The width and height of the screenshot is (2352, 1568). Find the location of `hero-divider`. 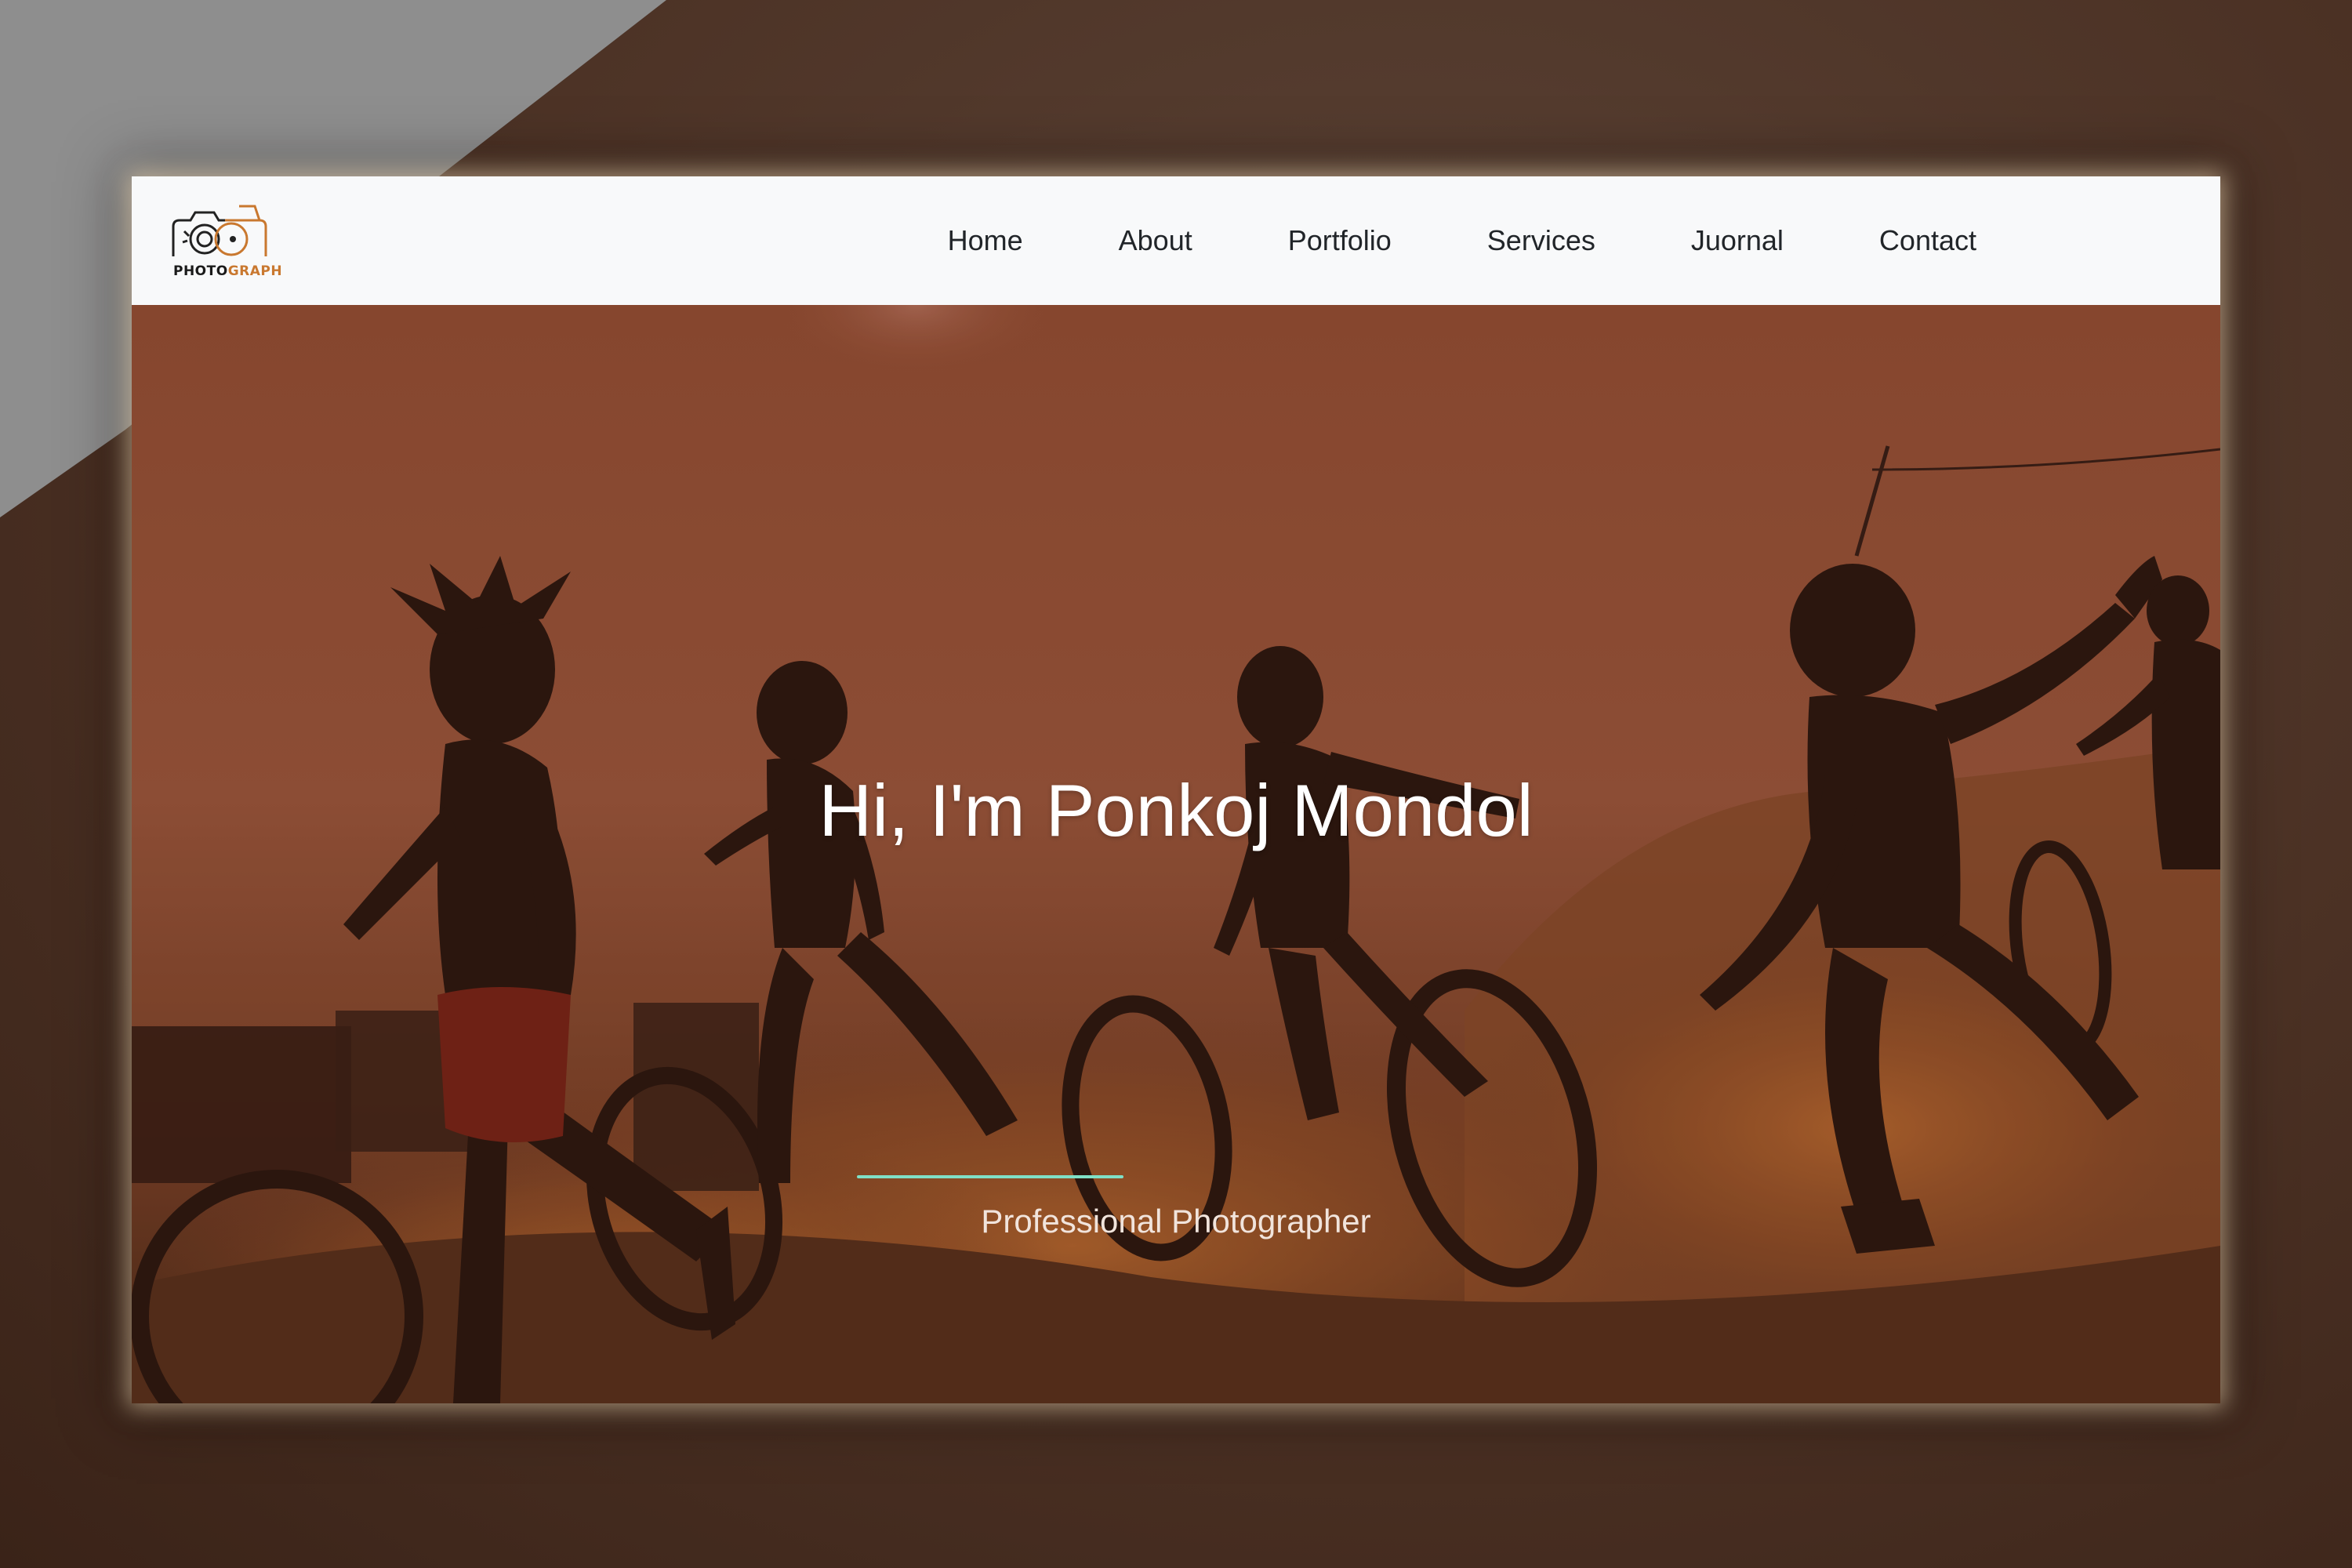

hero-divider is located at coordinates (990, 1176).